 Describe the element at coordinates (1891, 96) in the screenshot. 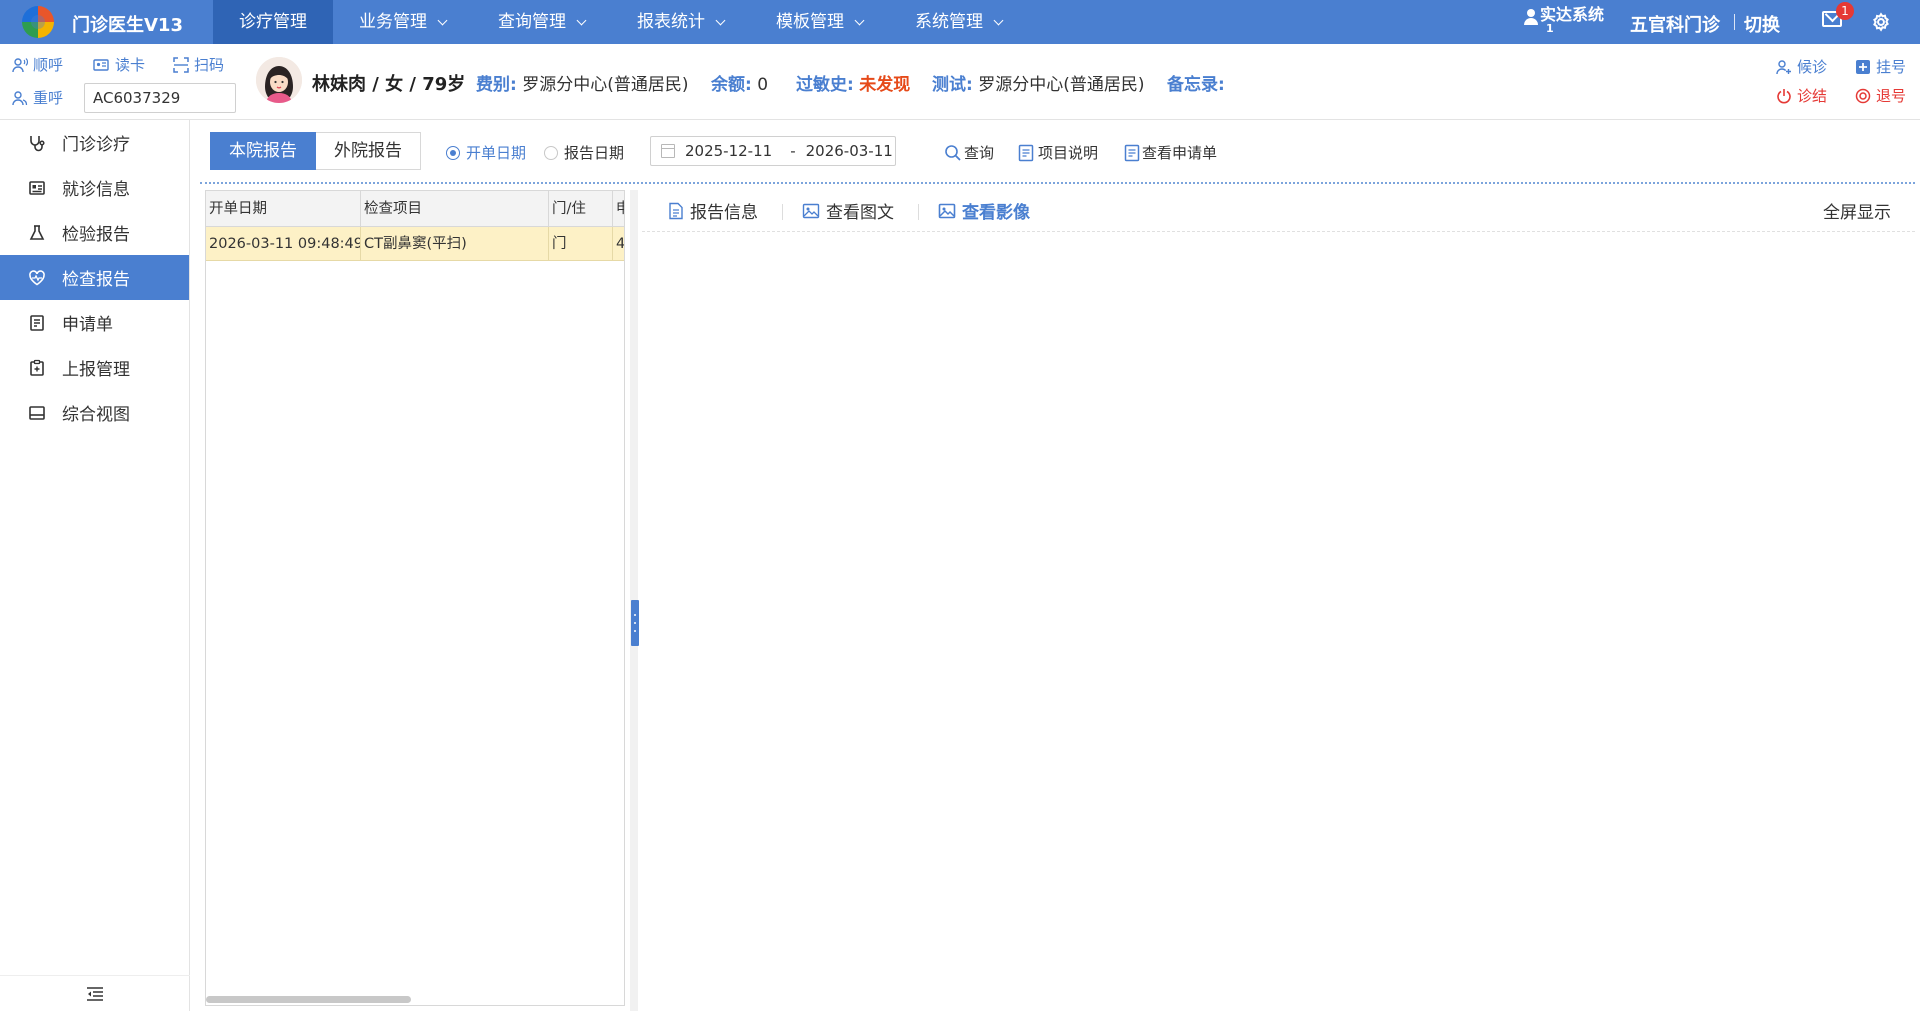

I see `cancel-registration-label: 退号` at that location.